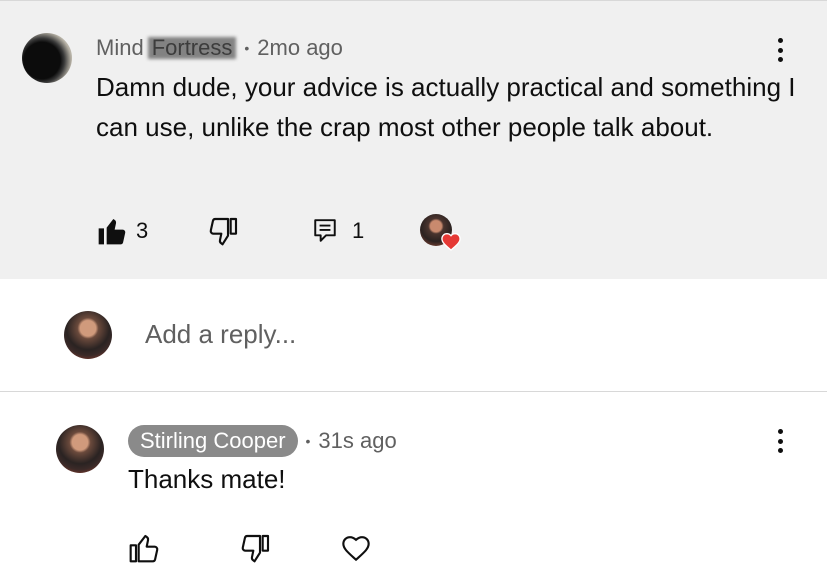  I want to click on comment-timestamp: 2mo ago, so click(300, 48).